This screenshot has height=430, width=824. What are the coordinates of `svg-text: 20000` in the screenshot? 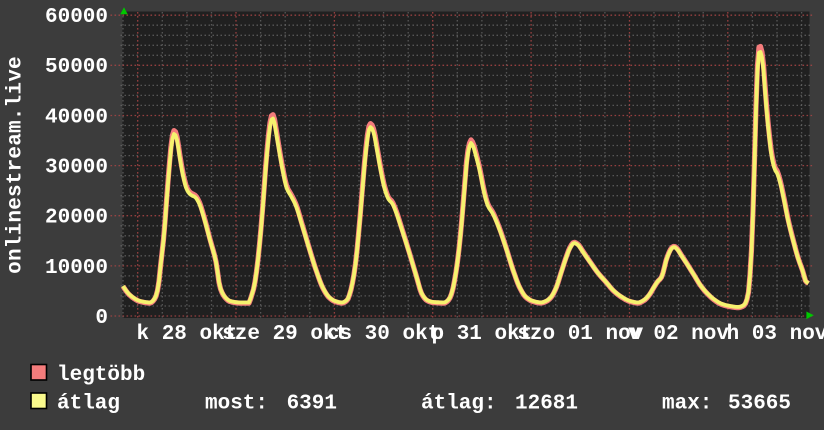 It's located at (76, 218).